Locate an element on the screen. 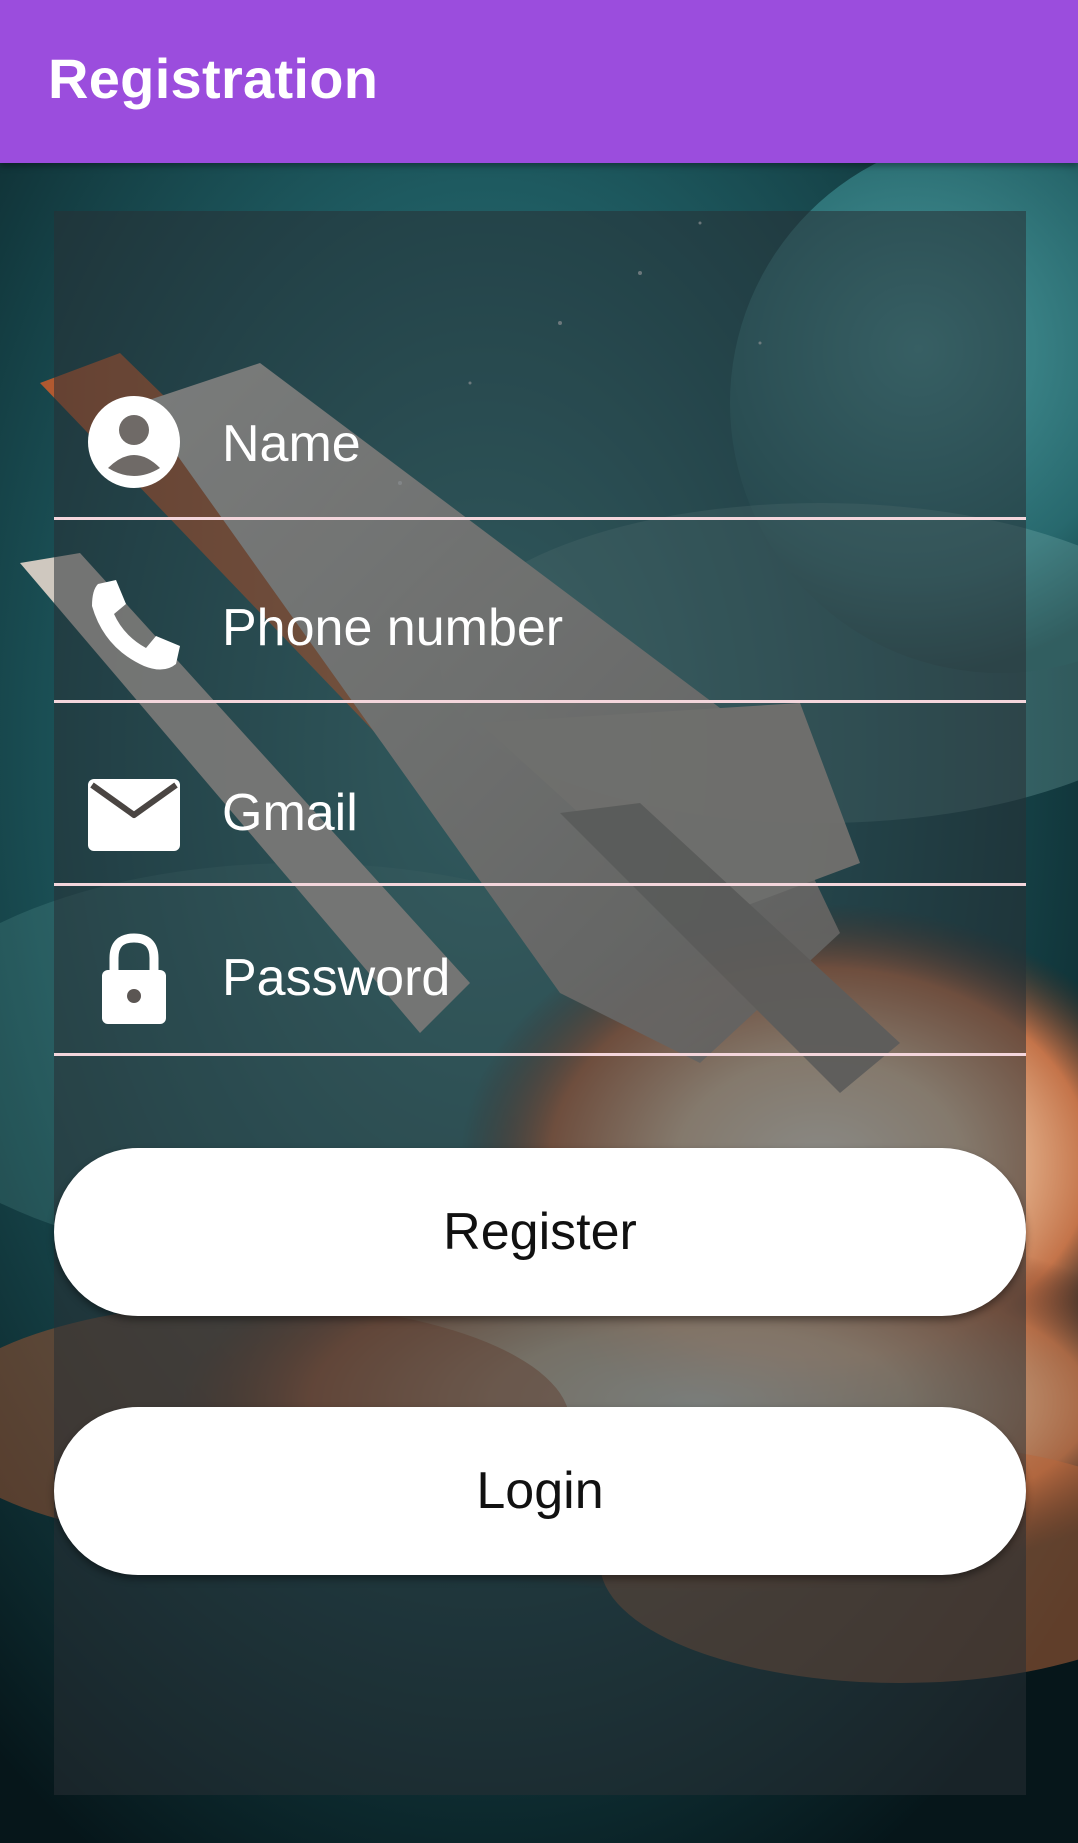 This screenshot has width=1078, height=1843. app-bar: Registration is located at coordinates (539, 81).